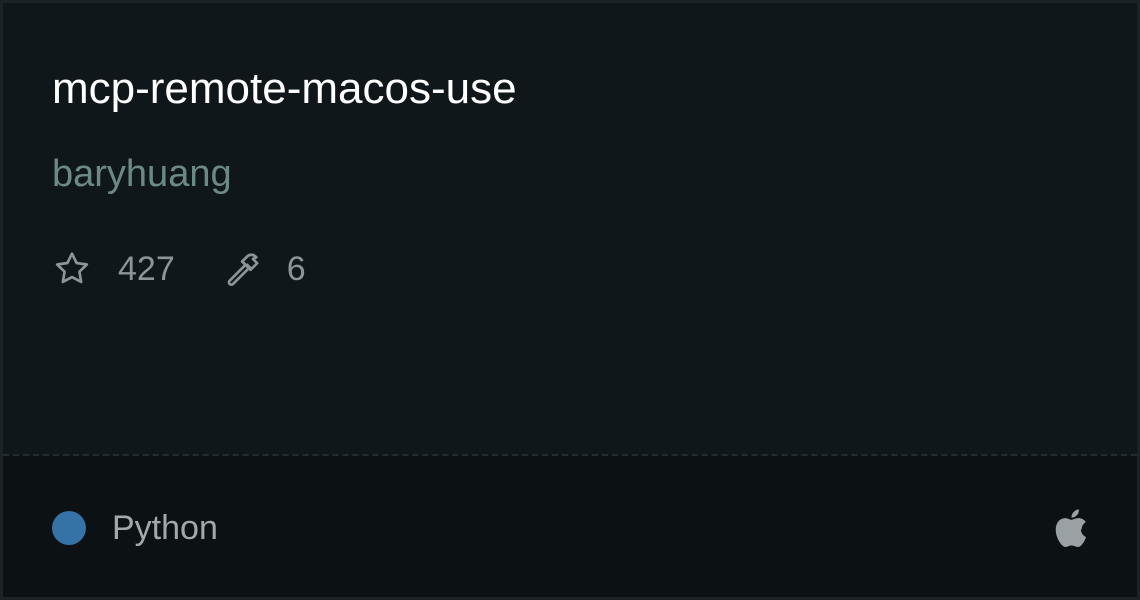  I want to click on repo-stats: 427 6, so click(179, 269).